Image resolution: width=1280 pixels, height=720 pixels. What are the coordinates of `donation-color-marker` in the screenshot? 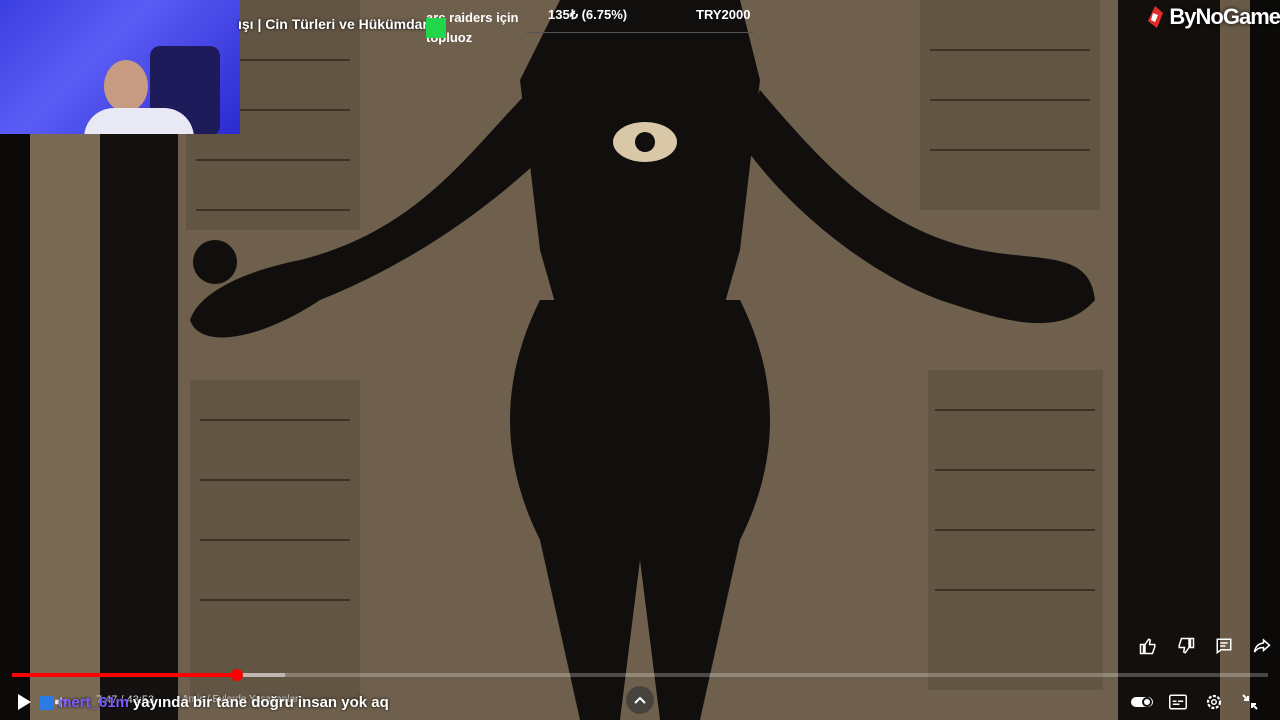 It's located at (436, 28).